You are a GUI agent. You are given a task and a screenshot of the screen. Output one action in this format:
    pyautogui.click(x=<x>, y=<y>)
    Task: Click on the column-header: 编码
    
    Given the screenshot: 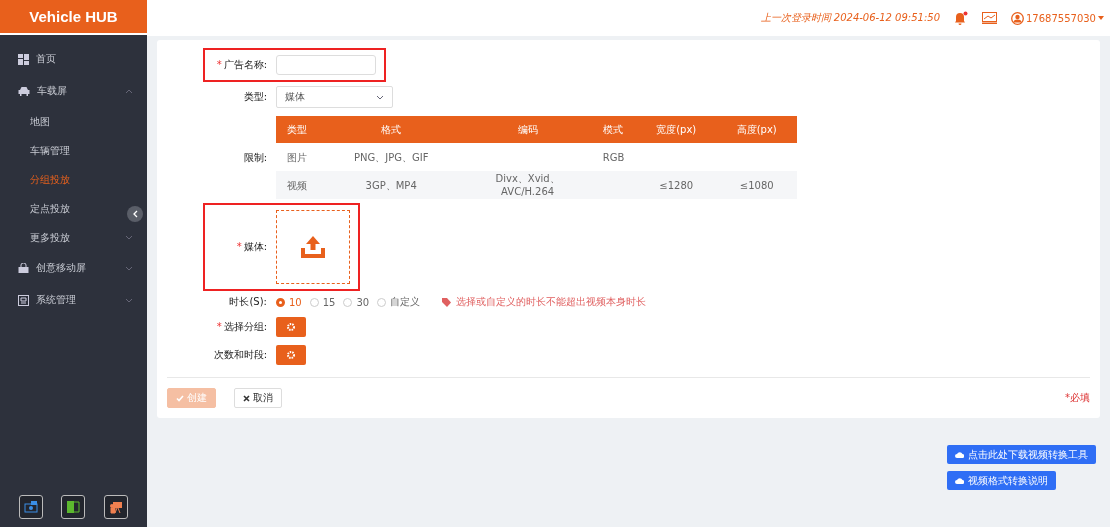 What is the action you would take?
    pyautogui.click(x=527, y=129)
    